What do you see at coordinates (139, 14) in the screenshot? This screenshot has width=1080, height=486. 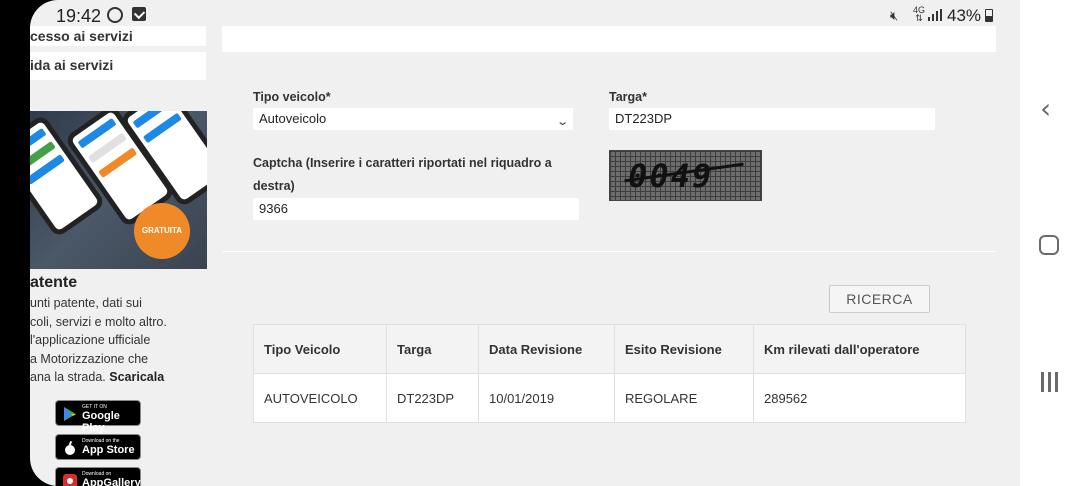 I see `notification-check-icon` at bounding box center [139, 14].